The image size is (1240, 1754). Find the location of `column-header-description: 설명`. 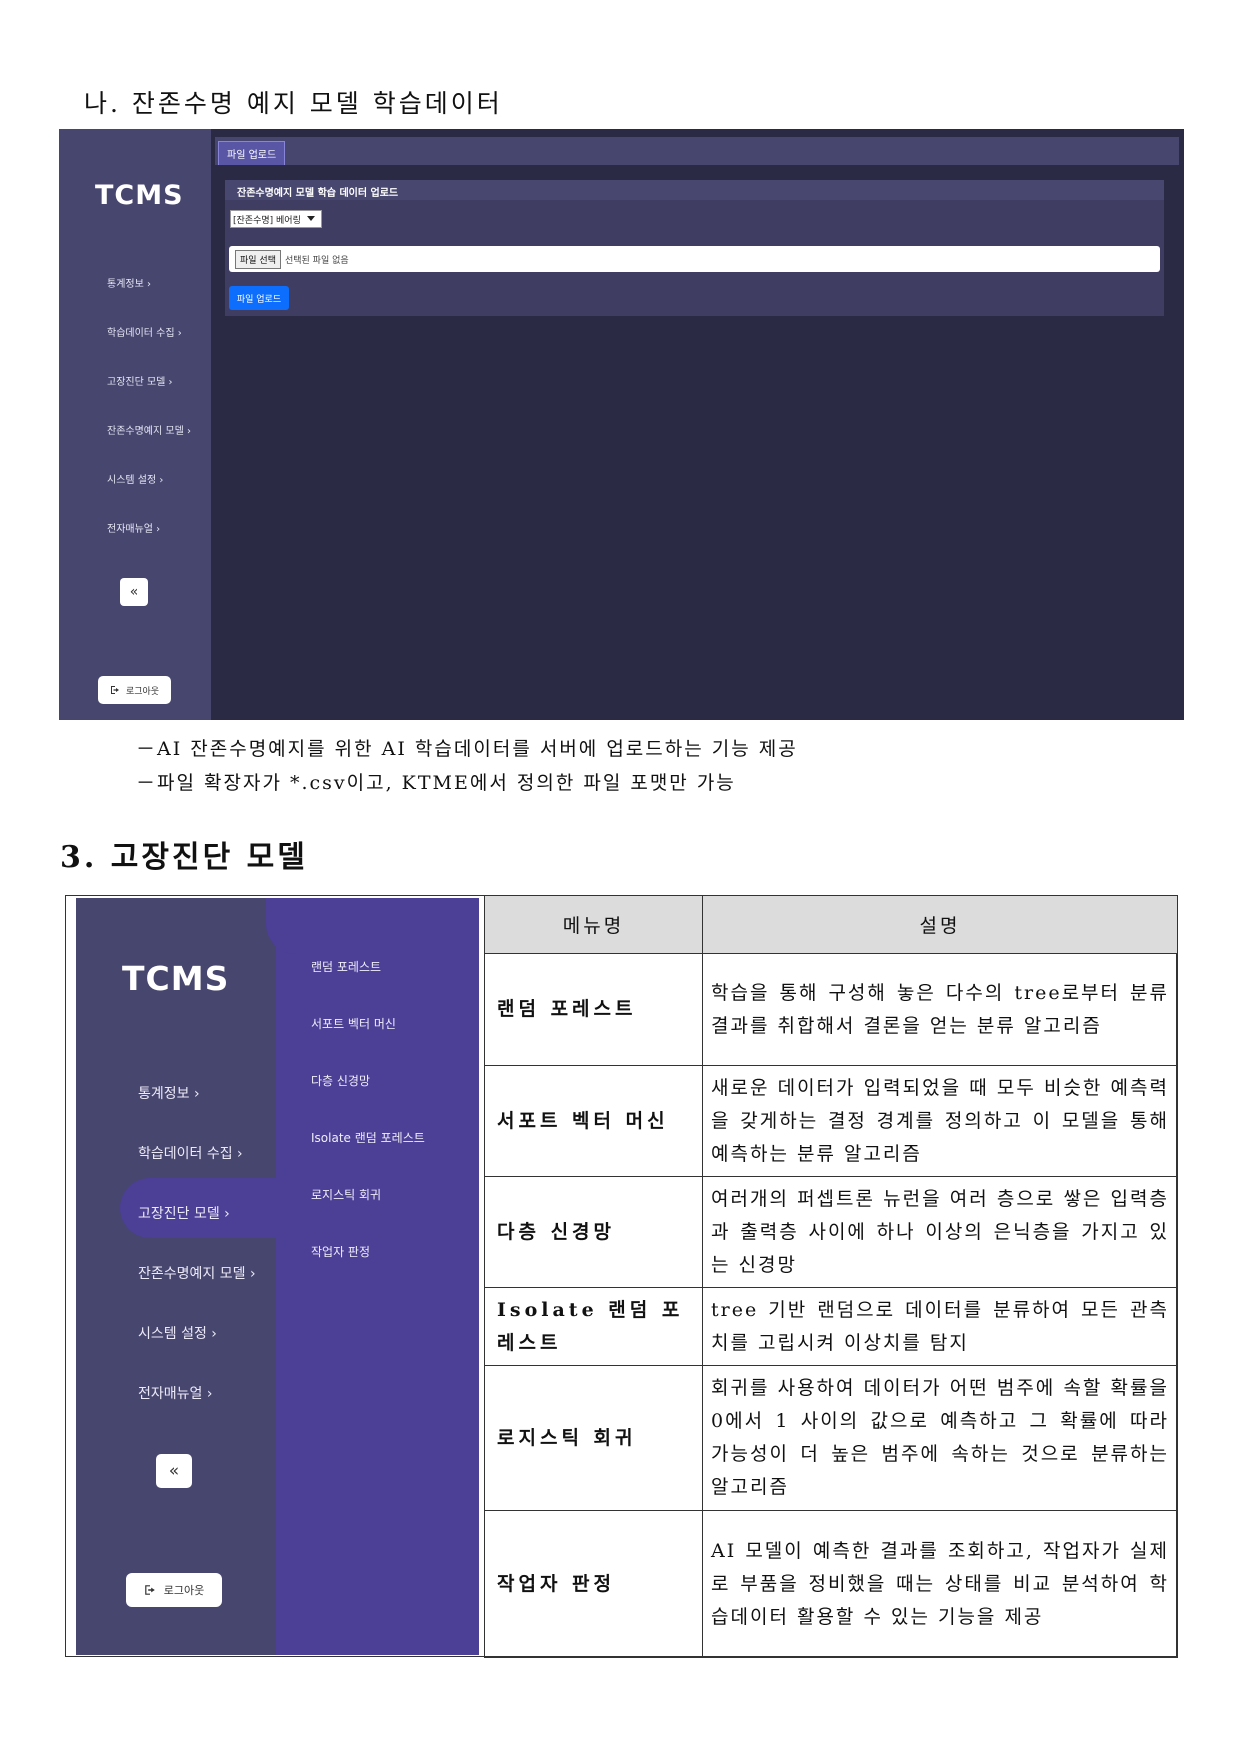

column-header-description: 설명 is located at coordinates (940, 924).